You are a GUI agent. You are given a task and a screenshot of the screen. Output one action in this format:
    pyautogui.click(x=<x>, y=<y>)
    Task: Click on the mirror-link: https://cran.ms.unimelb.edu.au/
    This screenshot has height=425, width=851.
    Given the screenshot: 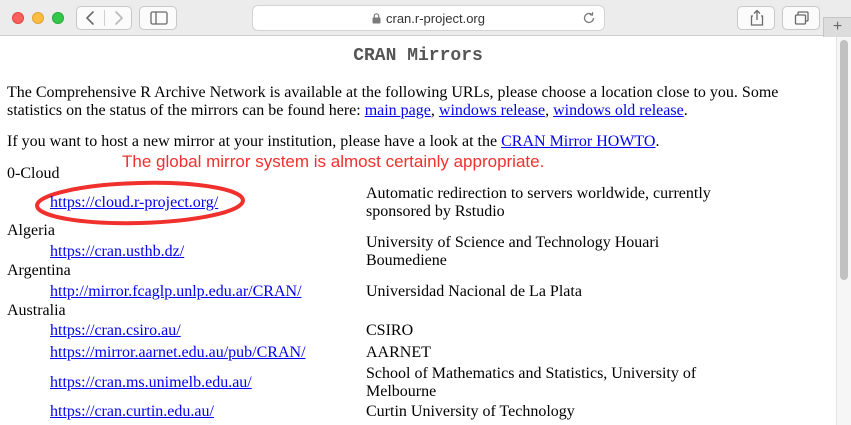 What is the action you would take?
    pyautogui.click(x=151, y=383)
    